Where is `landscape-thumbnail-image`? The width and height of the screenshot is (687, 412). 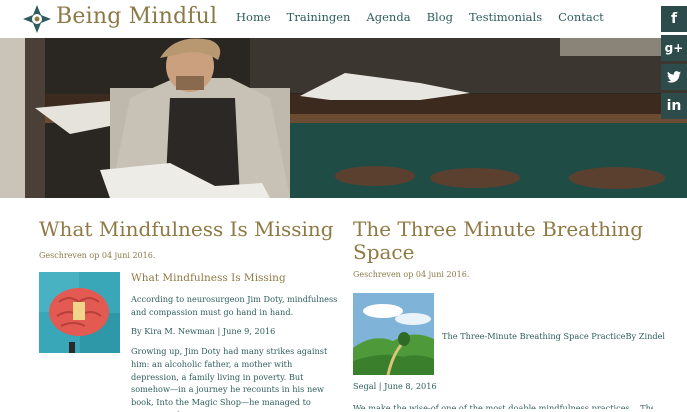 landscape-thumbnail-image is located at coordinates (393, 334).